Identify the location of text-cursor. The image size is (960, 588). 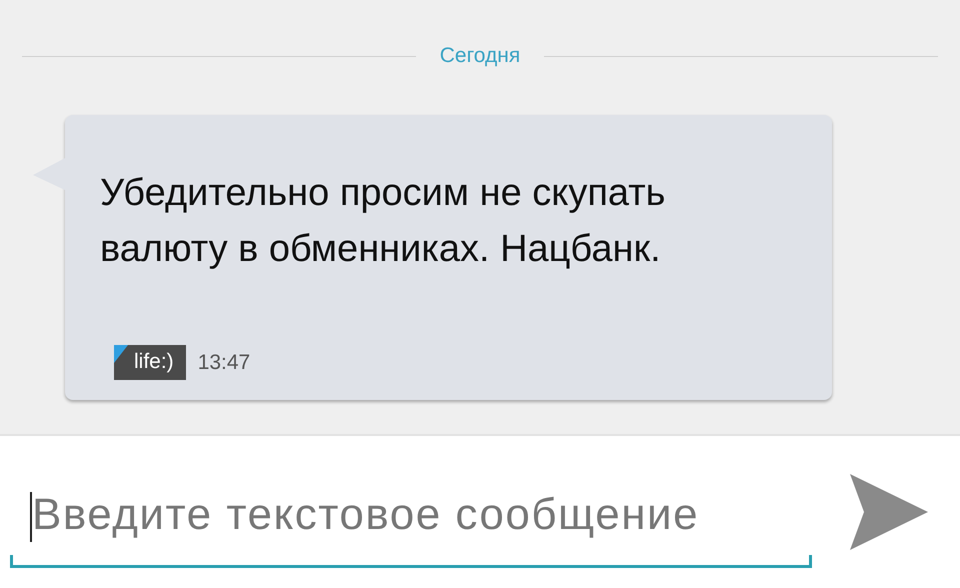
(31, 517).